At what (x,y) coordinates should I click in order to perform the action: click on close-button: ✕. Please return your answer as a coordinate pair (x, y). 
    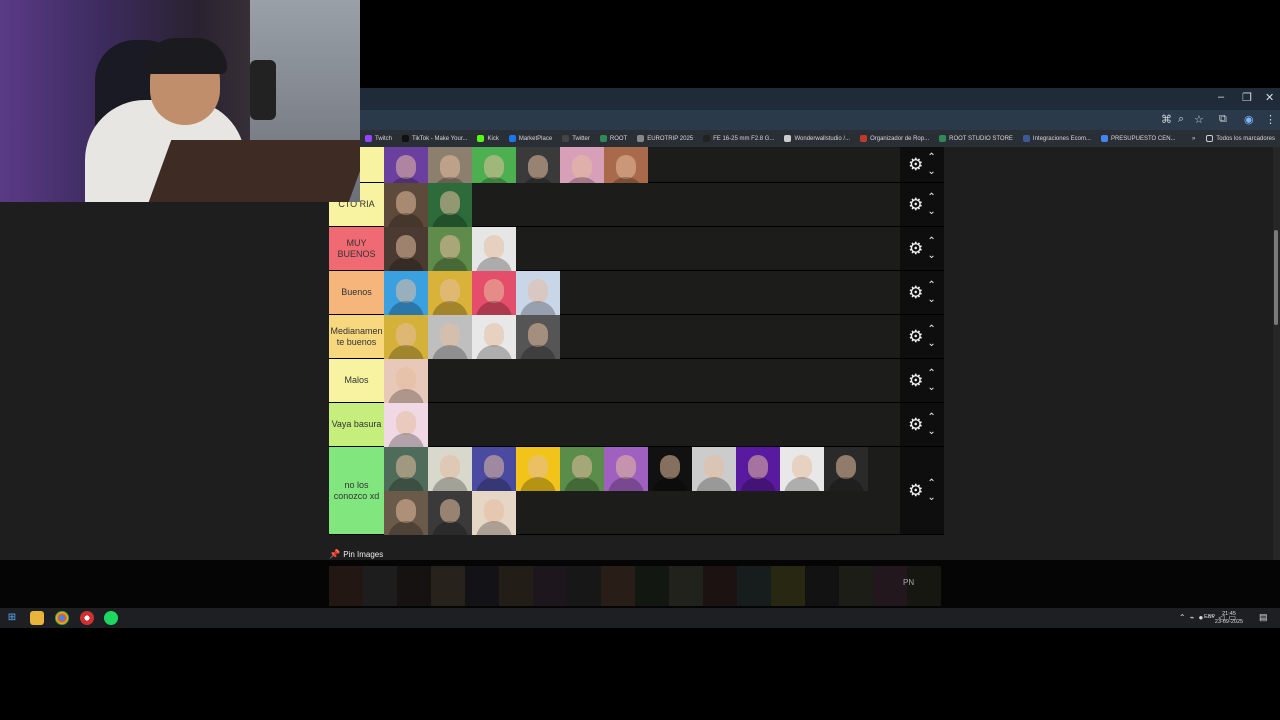
    Looking at the image, I should click on (1269, 97).